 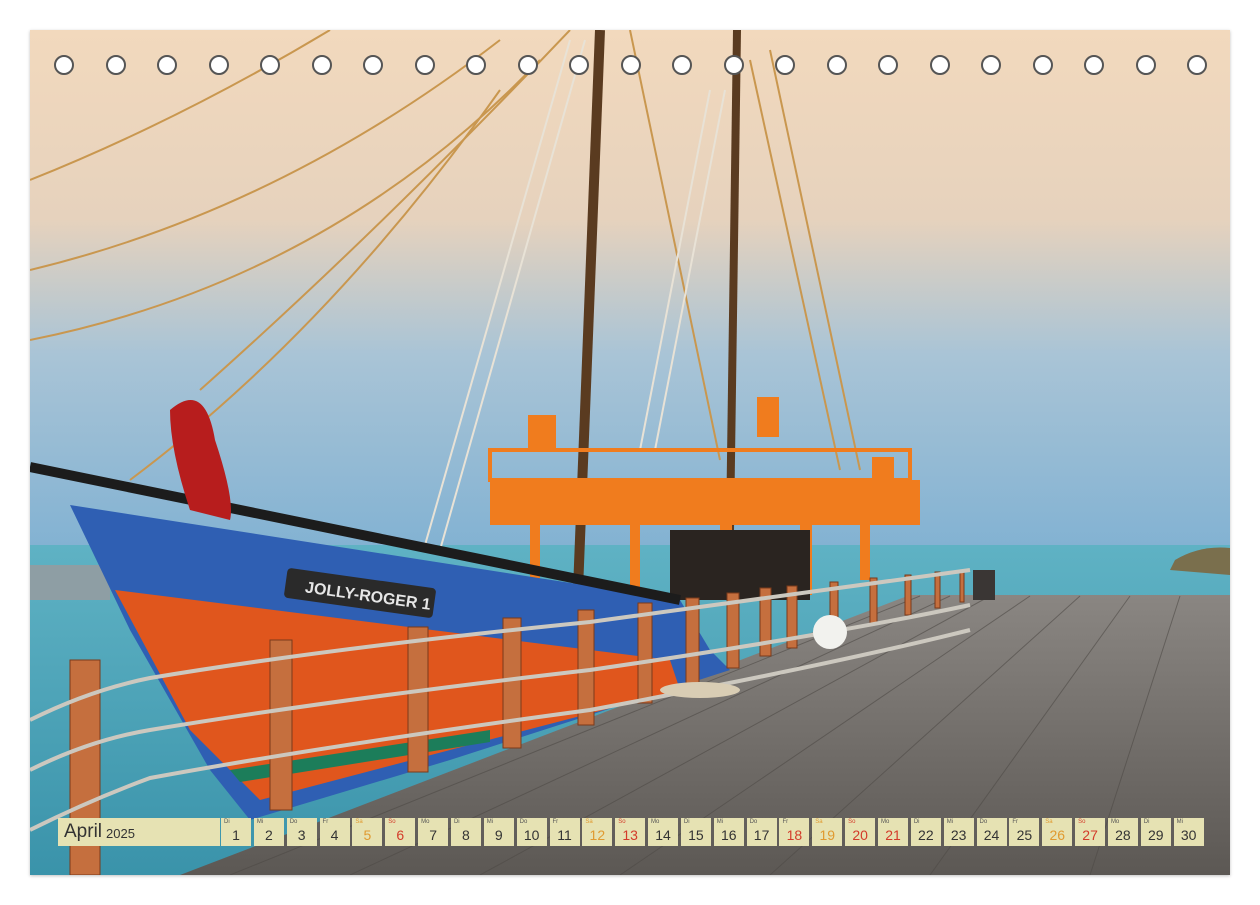 I want to click on day-cell: Do 17, so click(x=761, y=832).